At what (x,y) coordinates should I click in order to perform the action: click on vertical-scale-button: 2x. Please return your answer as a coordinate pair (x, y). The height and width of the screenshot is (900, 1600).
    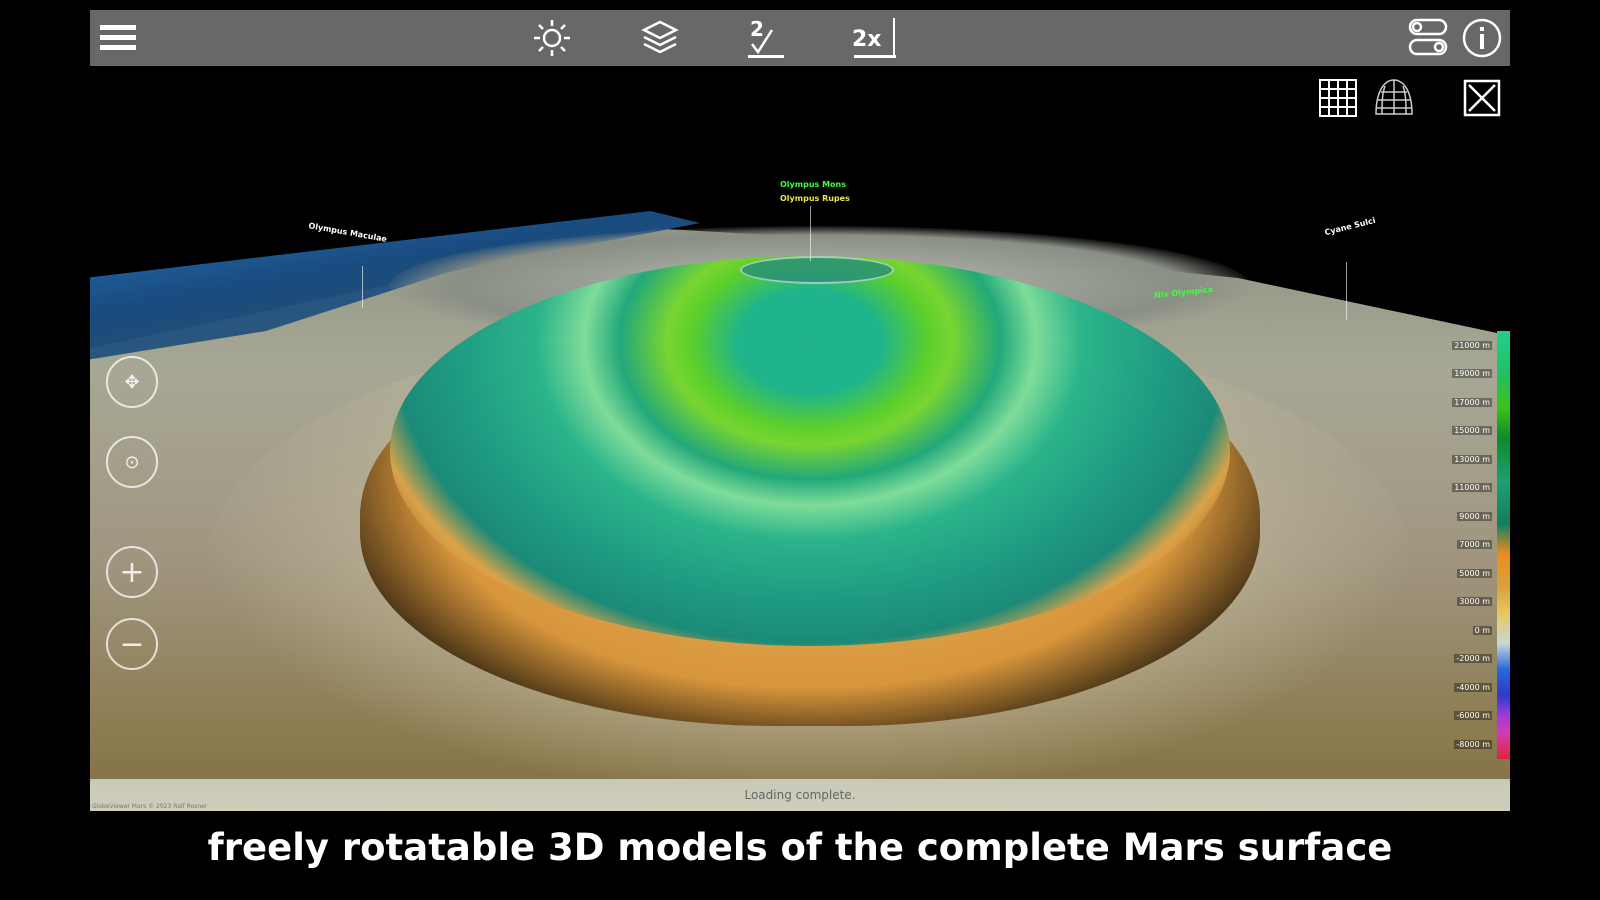
    Looking at the image, I should click on (878, 38).